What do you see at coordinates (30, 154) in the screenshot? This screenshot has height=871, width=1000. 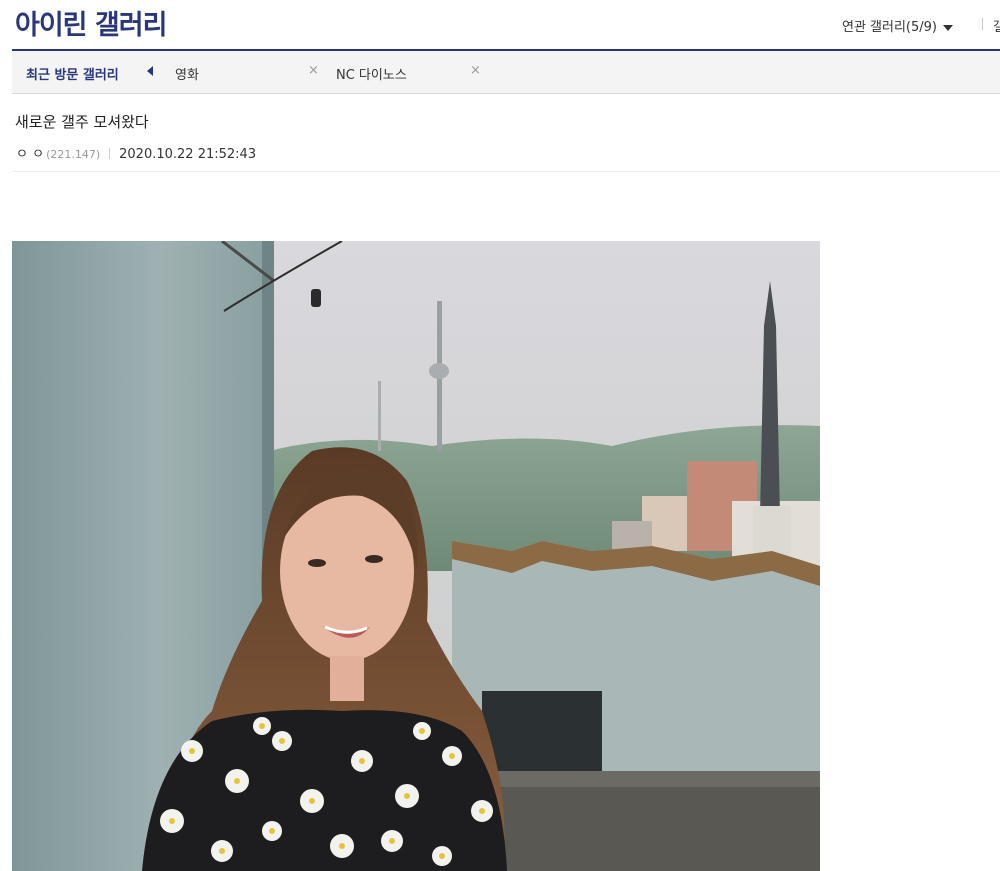 I see `post-author: ㅇ ㅇ` at bounding box center [30, 154].